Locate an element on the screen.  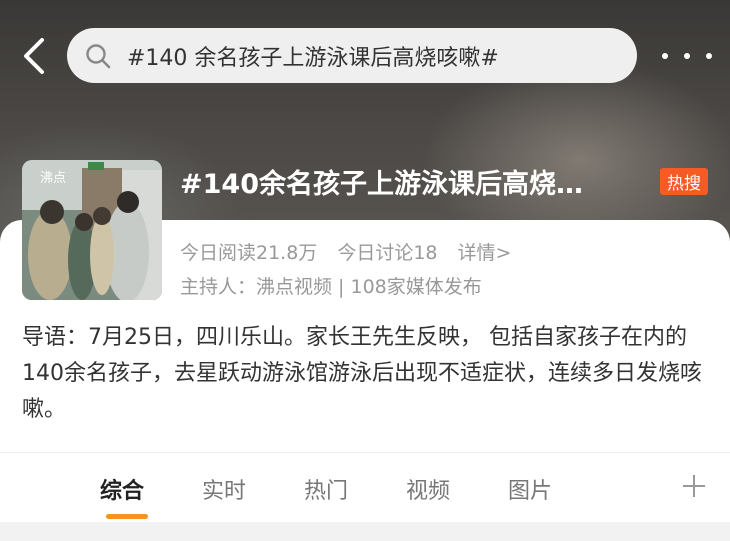
bottom-strip is located at coordinates (365, 531).